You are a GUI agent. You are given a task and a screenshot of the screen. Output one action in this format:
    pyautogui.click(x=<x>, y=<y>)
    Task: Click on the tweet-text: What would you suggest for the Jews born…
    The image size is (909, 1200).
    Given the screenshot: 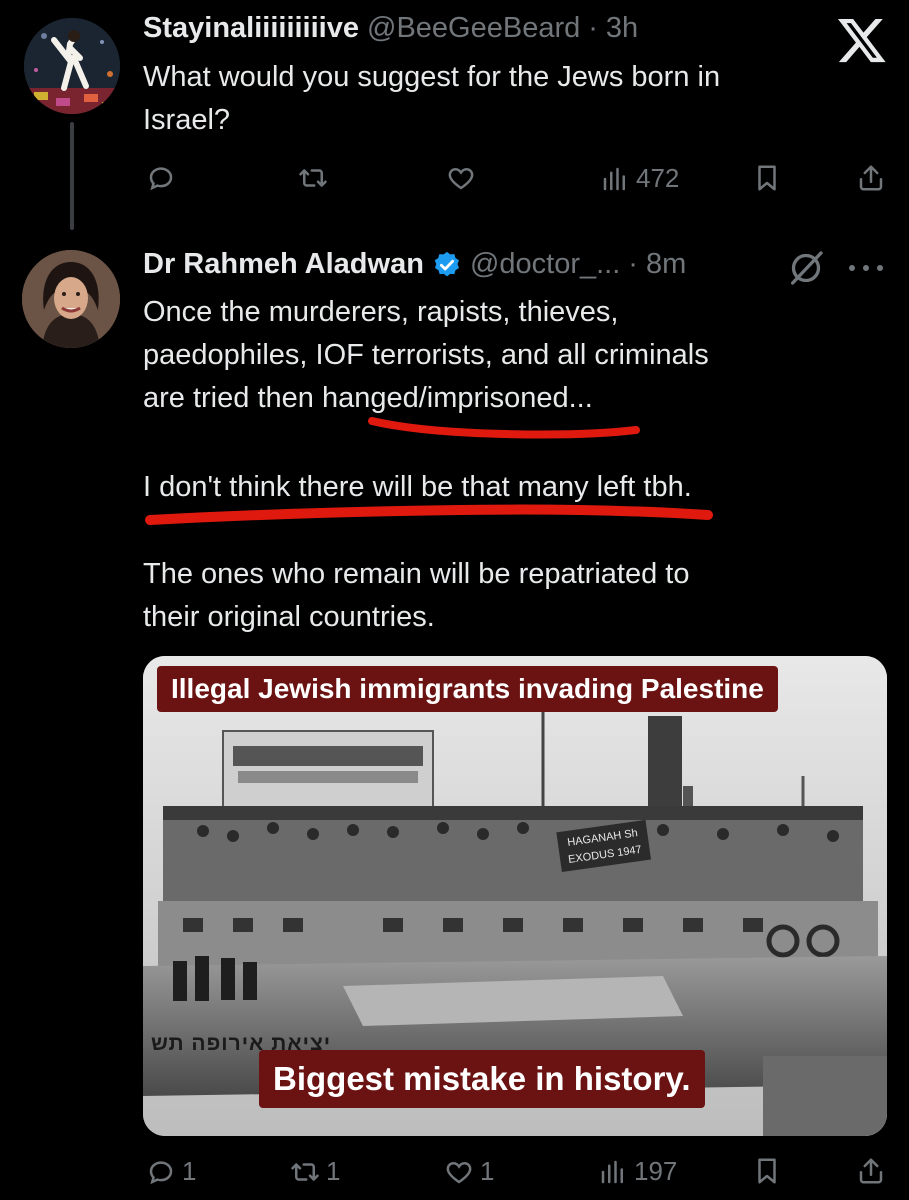 What is the action you would take?
    pyautogui.click(x=431, y=99)
    